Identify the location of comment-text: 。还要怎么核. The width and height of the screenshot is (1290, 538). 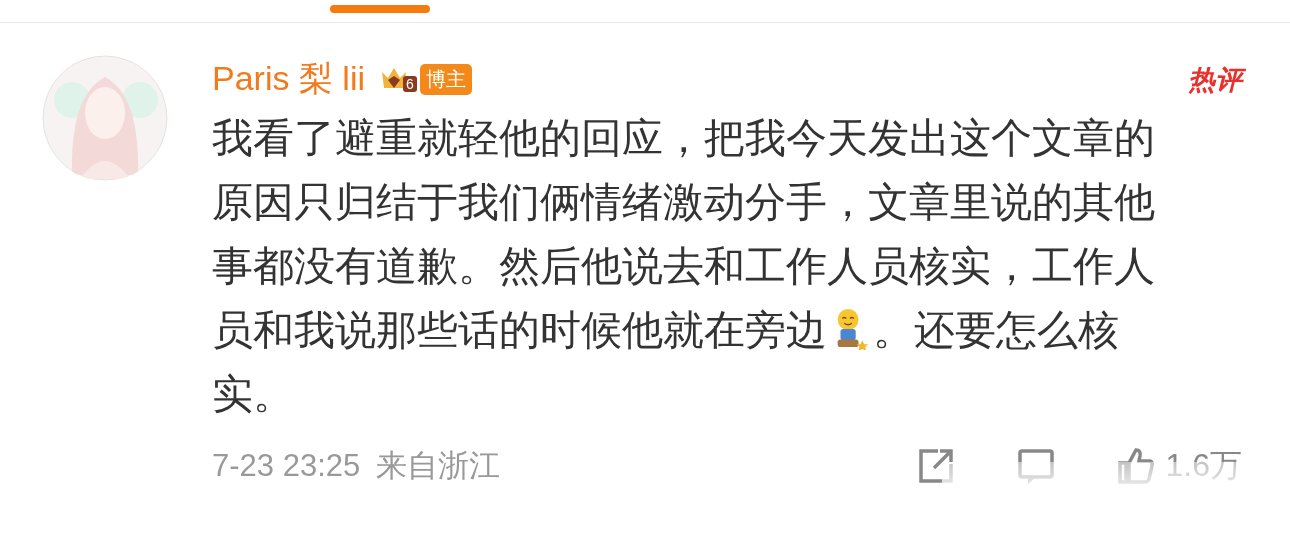
(996, 330).